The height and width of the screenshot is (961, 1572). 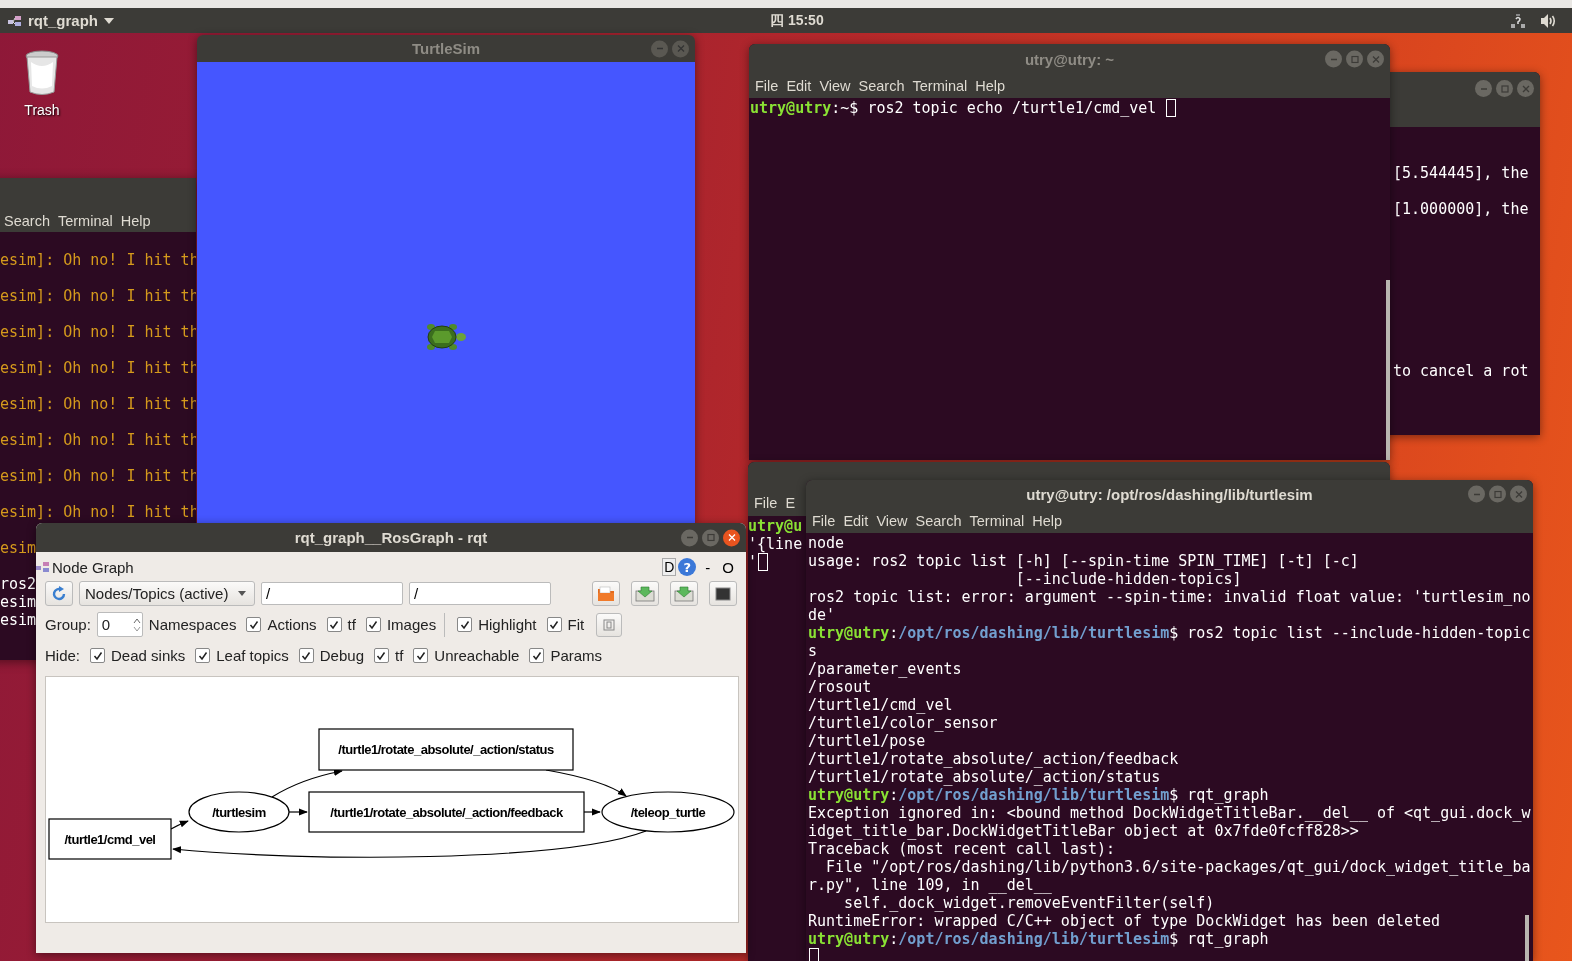 What do you see at coordinates (18, 620) in the screenshot?
I see `terminal-line: esim` at bounding box center [18, 620].